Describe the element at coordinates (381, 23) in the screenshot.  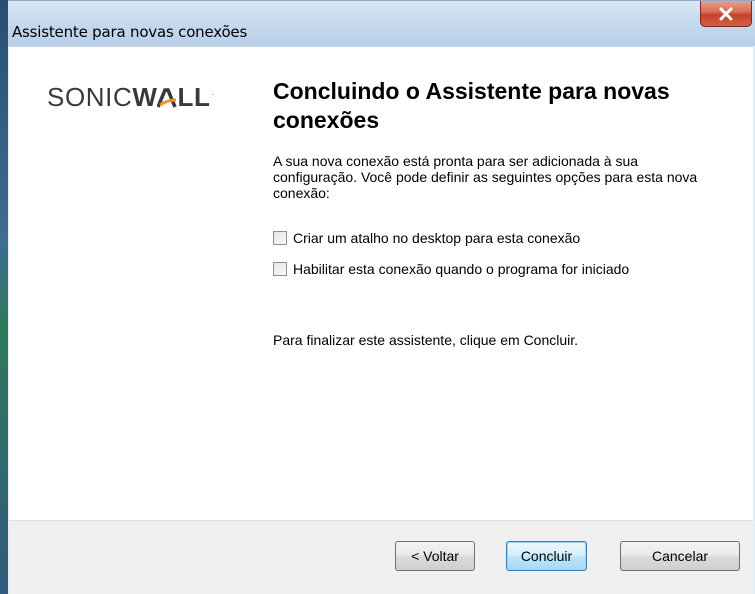
I see `title-bar: Assistente para novas conexões` at that location.